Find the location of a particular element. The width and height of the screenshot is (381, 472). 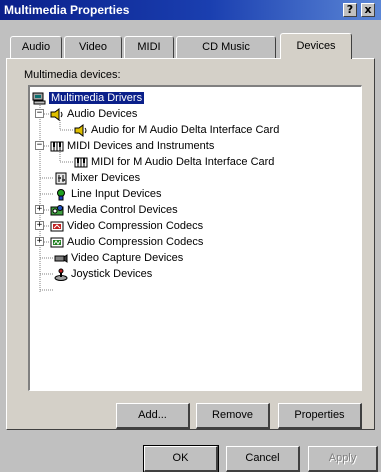

help-button: ? is located at coordinates (350, 10).